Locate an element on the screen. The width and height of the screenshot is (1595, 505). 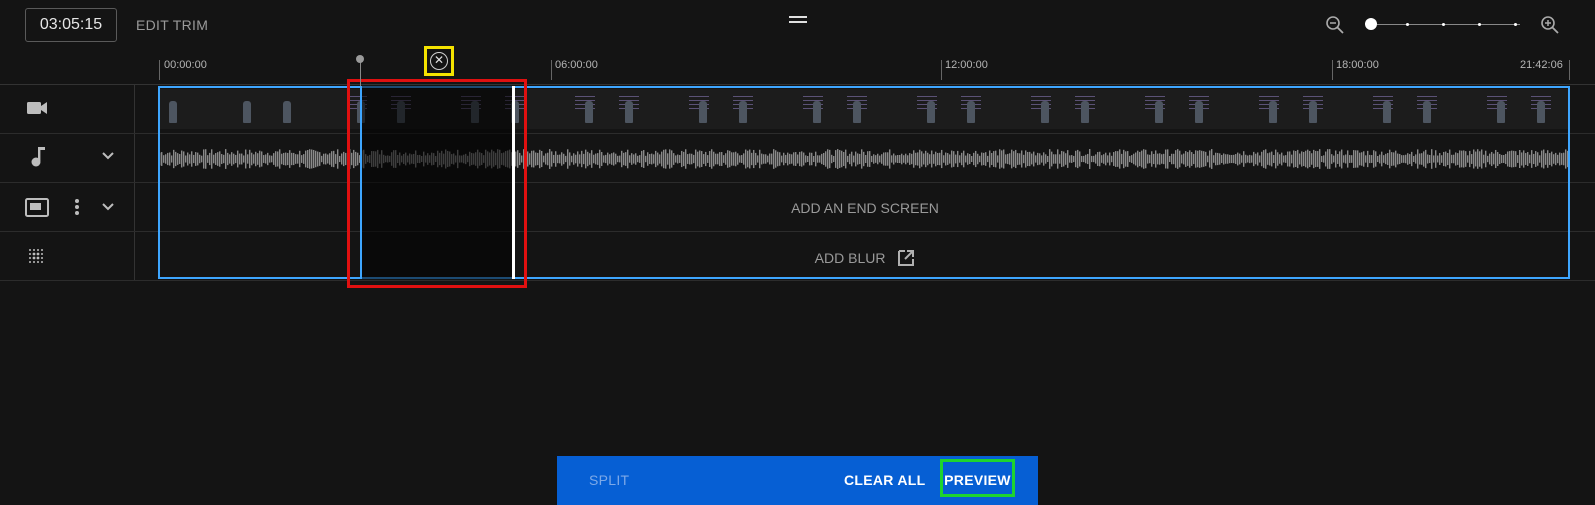
zoom-slider-thumb is located at coordinates (1371, 24).